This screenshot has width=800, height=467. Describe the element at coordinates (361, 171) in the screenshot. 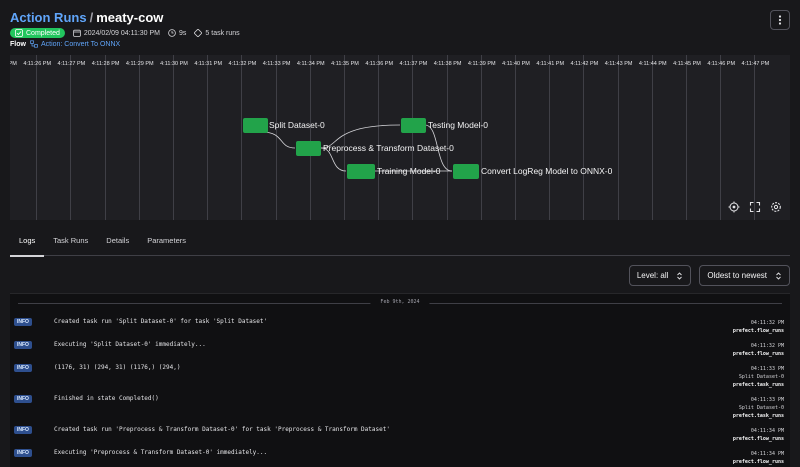

I see `task-node-training-model` at that location.